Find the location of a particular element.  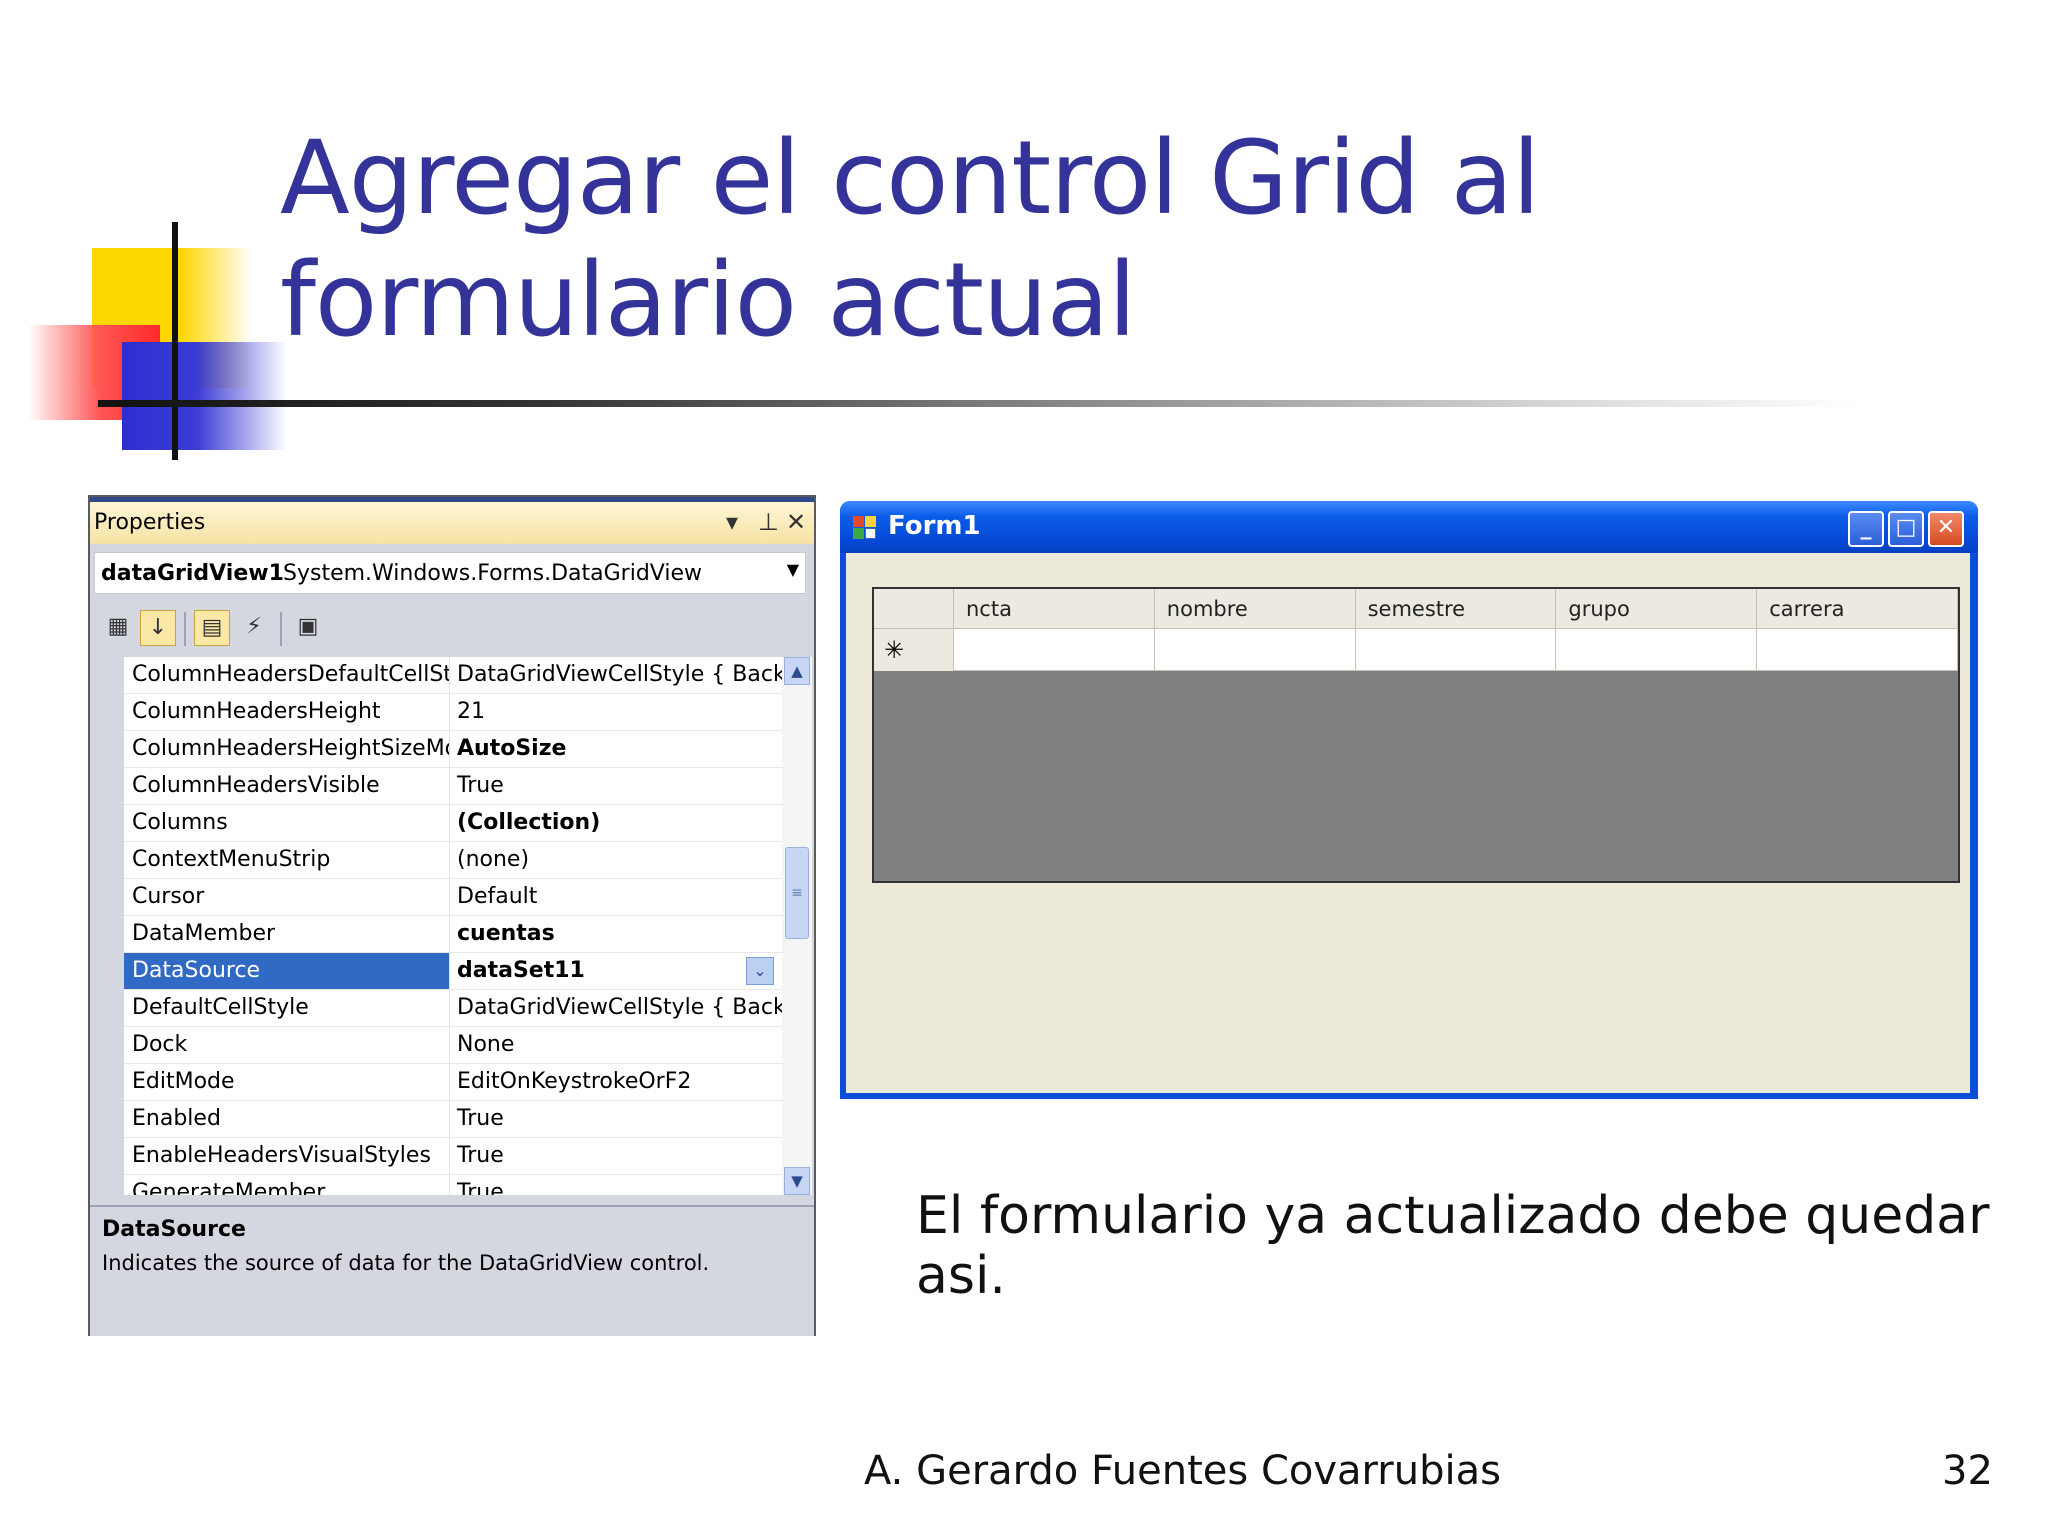

property-name: EnableHeadersVisualStyles is located at coordinates (287, 1156).